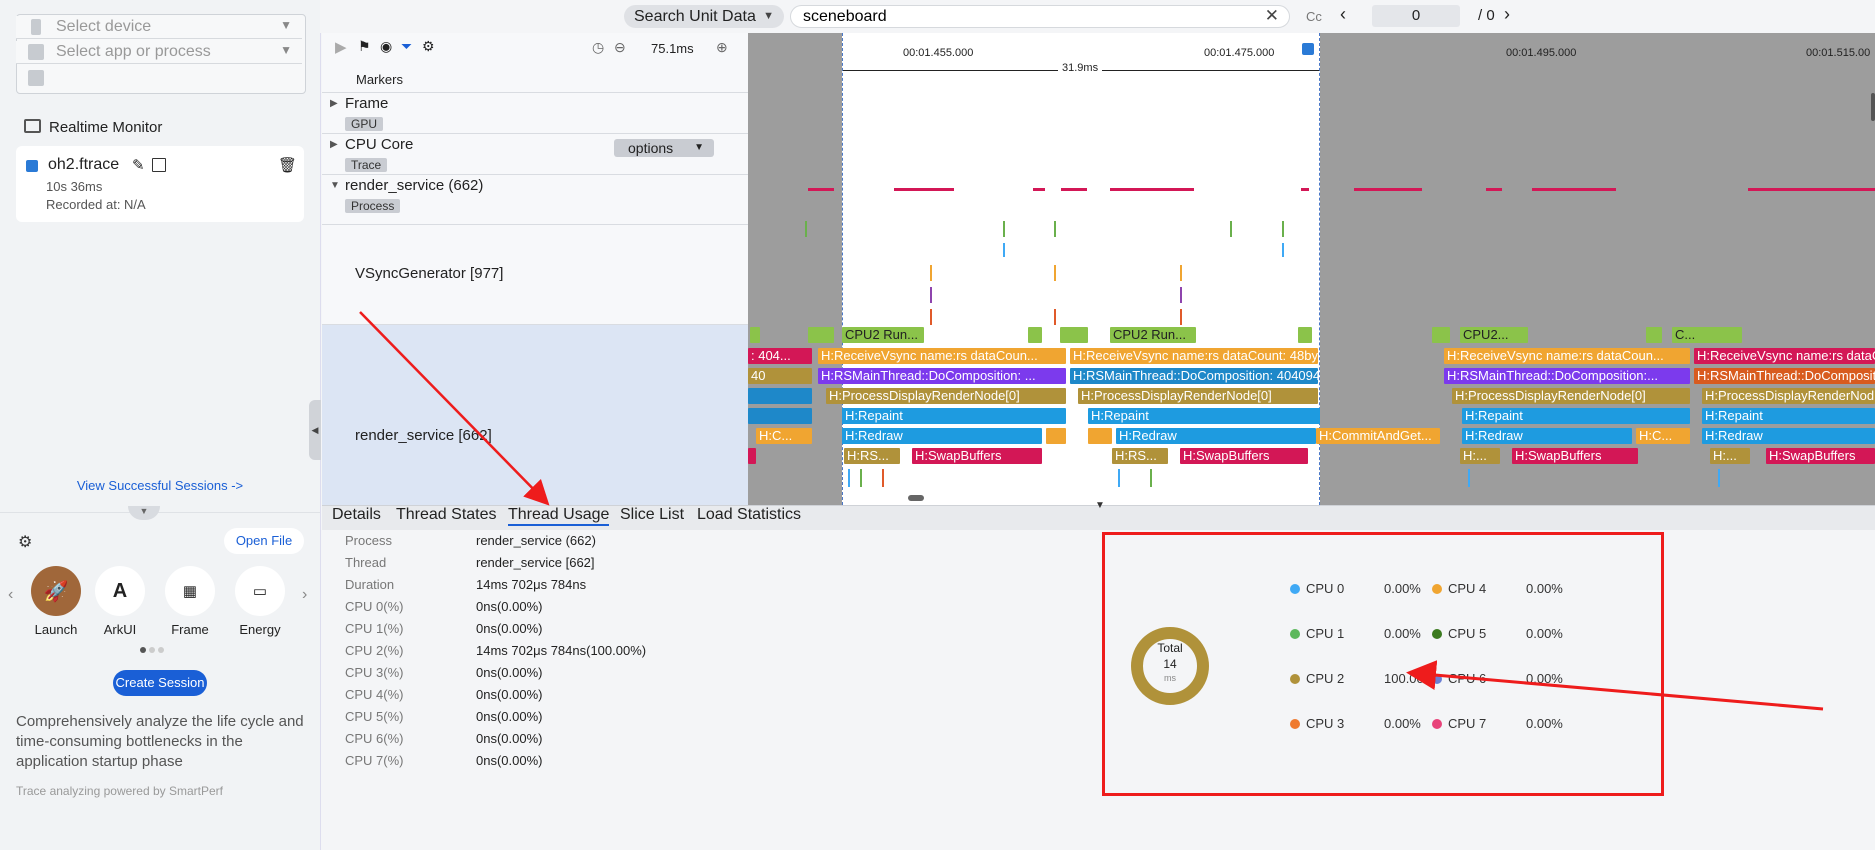 This screenshot has height=850, width=1875. I want to click on launch-item-launch: 🚀 Launch, so click(56, 601).